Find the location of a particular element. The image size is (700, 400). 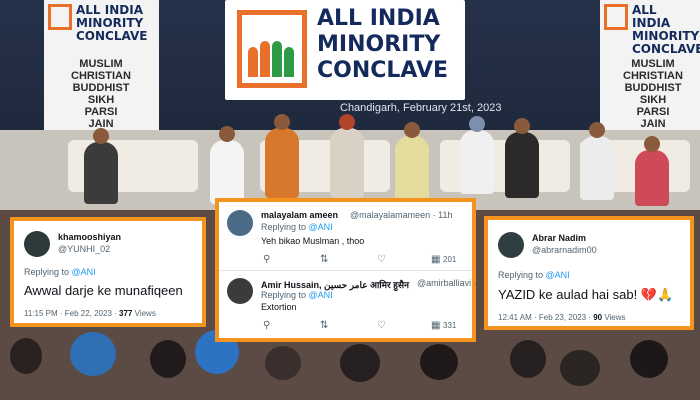

tweet-meta: 11:15 PM · Feb 22, 2023 · 377 Views is located at coordinates (90, 313).